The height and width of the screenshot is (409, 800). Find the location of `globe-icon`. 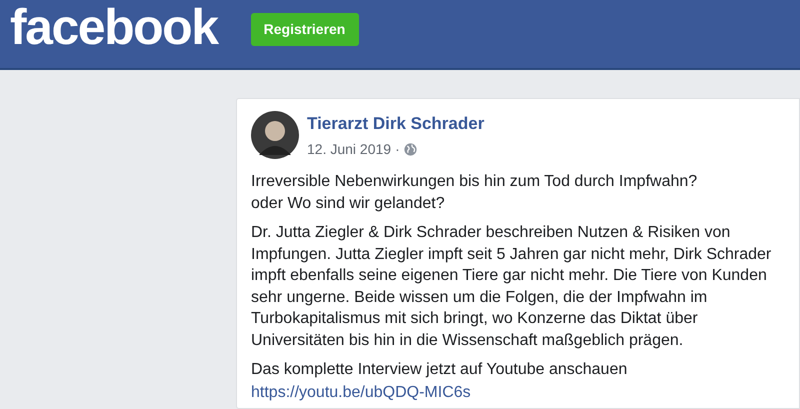

globe-icon is located at coordinates (410, 149).